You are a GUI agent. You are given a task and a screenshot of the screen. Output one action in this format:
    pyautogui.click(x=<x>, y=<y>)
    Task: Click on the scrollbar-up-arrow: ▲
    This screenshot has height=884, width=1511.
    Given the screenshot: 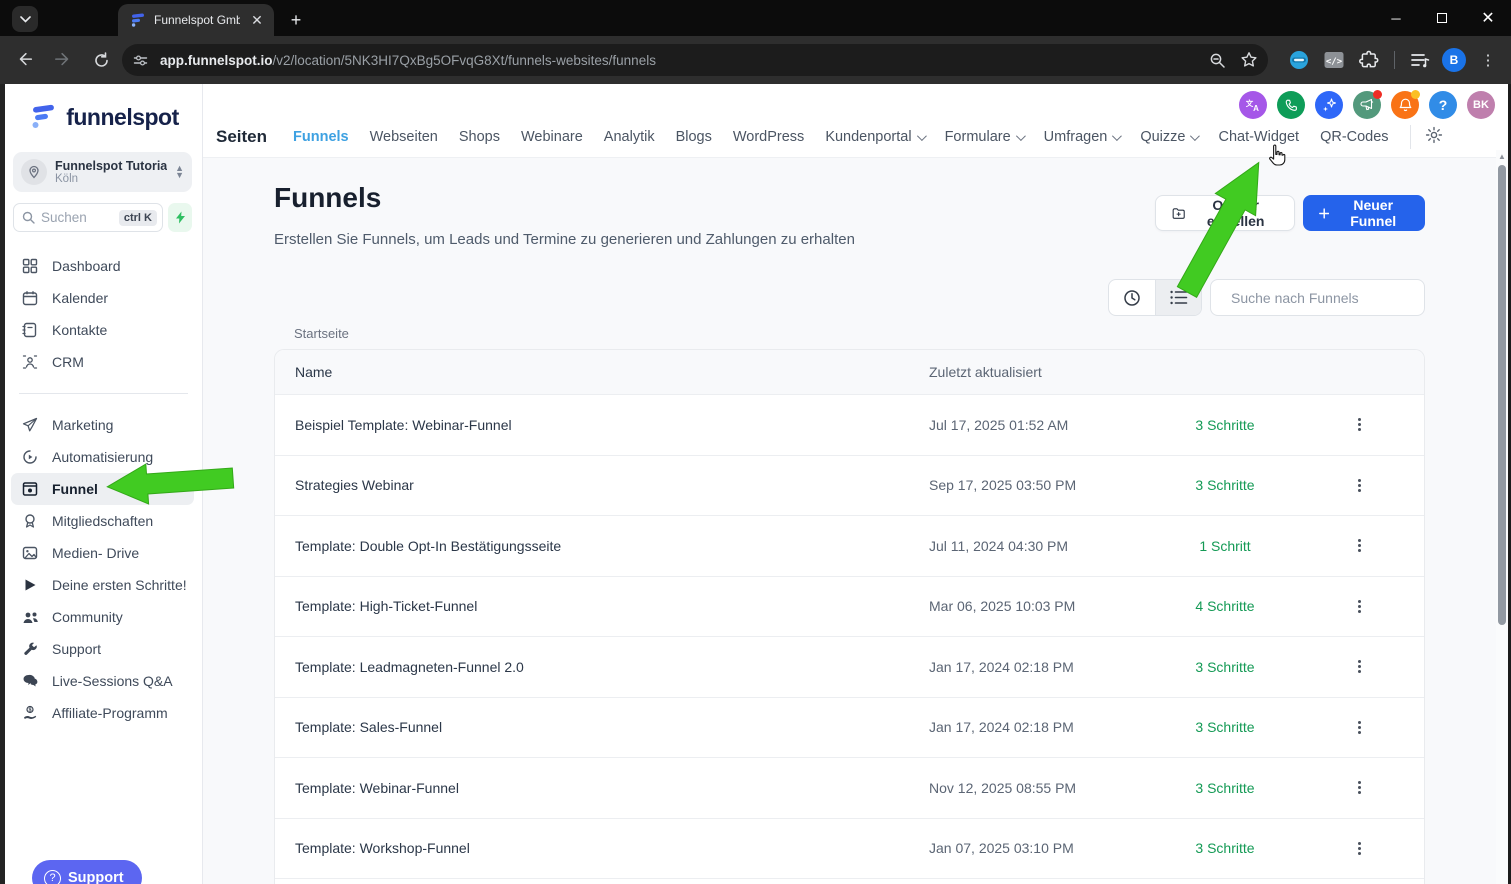 What is the action you would take?
    pyautogui.click(x=1502, y=157)
    